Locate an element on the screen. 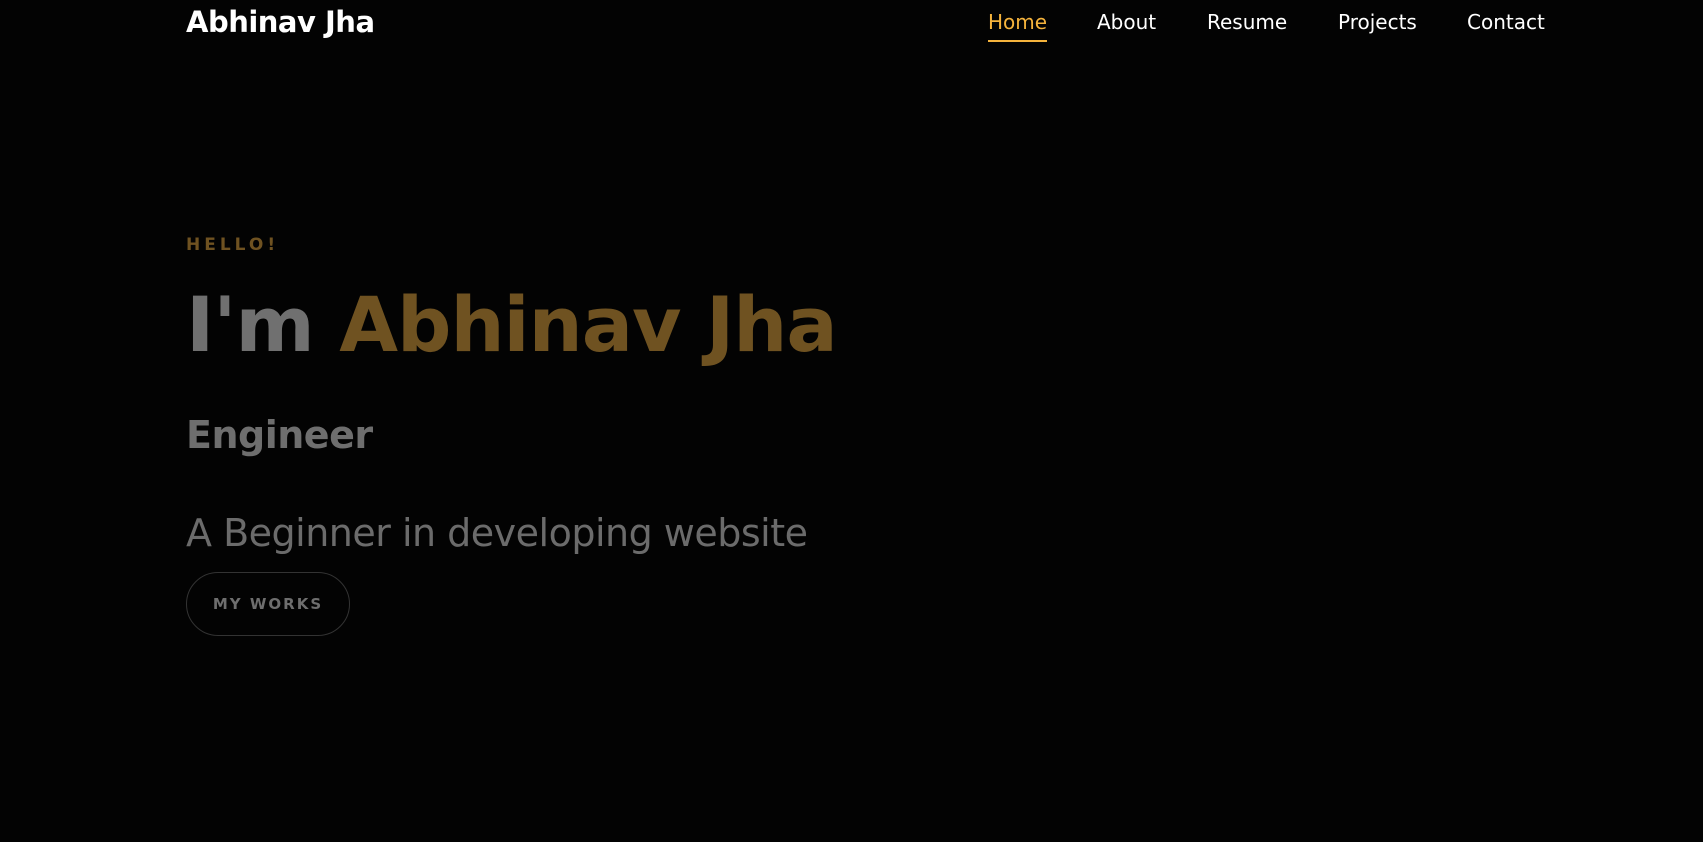 This screenshot has height=842, width=1703. nav-link-contact: Contact is located at coordinates (1506, 22).